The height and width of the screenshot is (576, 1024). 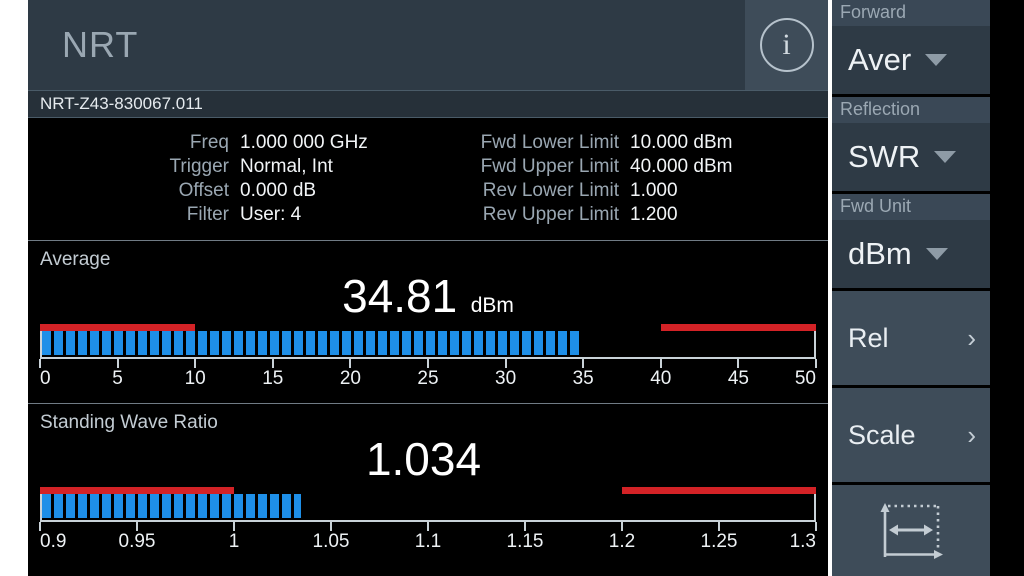 I want to click on dropdown-reflection-value-row: SWR, so click(x=911, y=157).